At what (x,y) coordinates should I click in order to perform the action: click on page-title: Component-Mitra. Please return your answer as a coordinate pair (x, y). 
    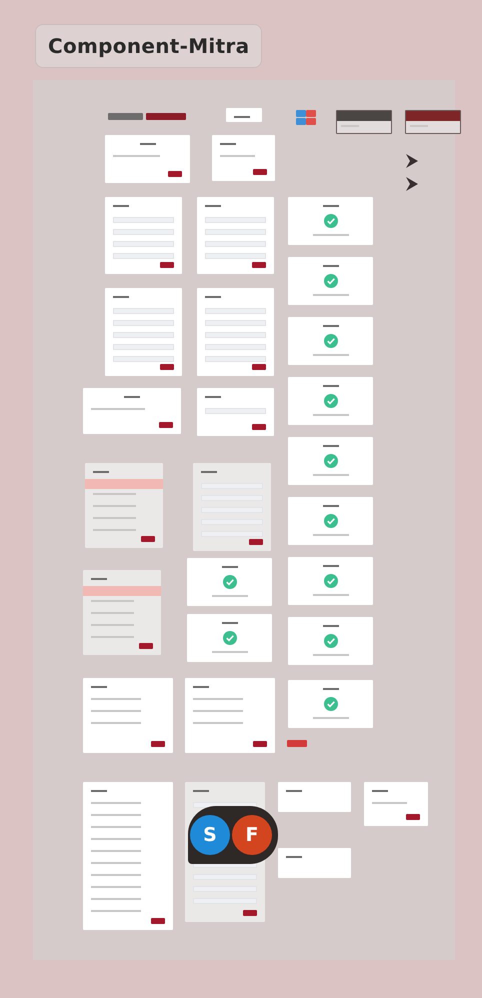
    Looking at the image, I should click on (148, 46).